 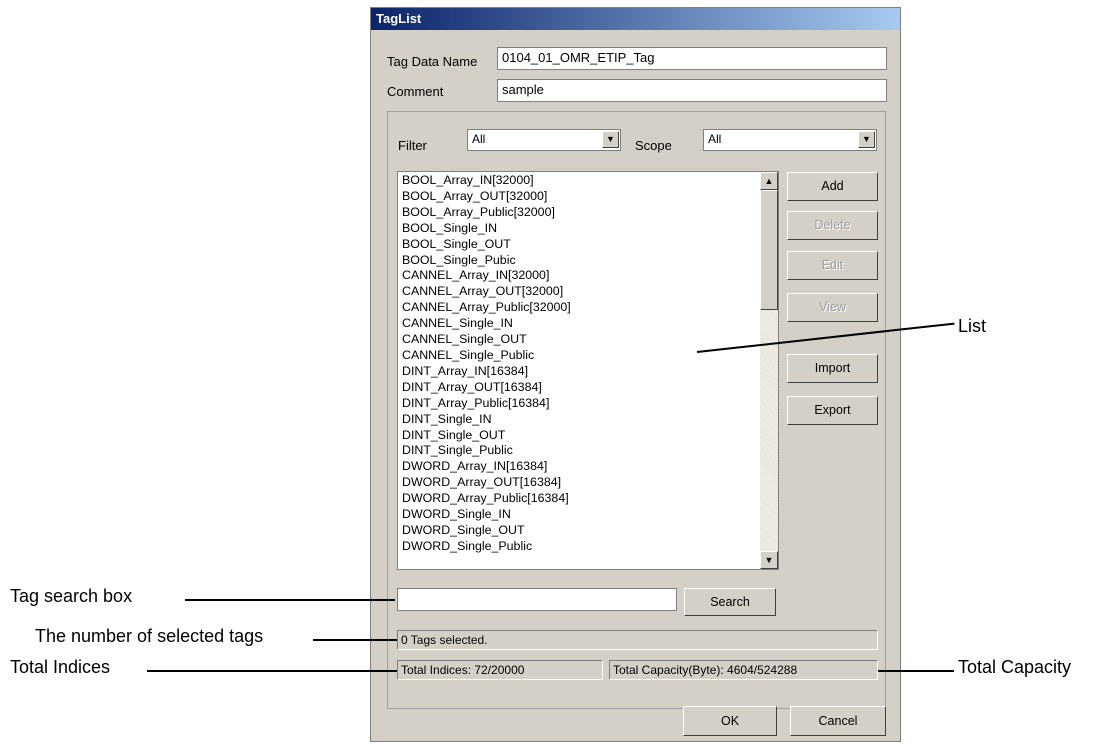 What do you see at coordinates (486, 197) in the screenshot?
I see `list-item: BOOL_Array_OUT[32000]` at bounding box center [486, 197].